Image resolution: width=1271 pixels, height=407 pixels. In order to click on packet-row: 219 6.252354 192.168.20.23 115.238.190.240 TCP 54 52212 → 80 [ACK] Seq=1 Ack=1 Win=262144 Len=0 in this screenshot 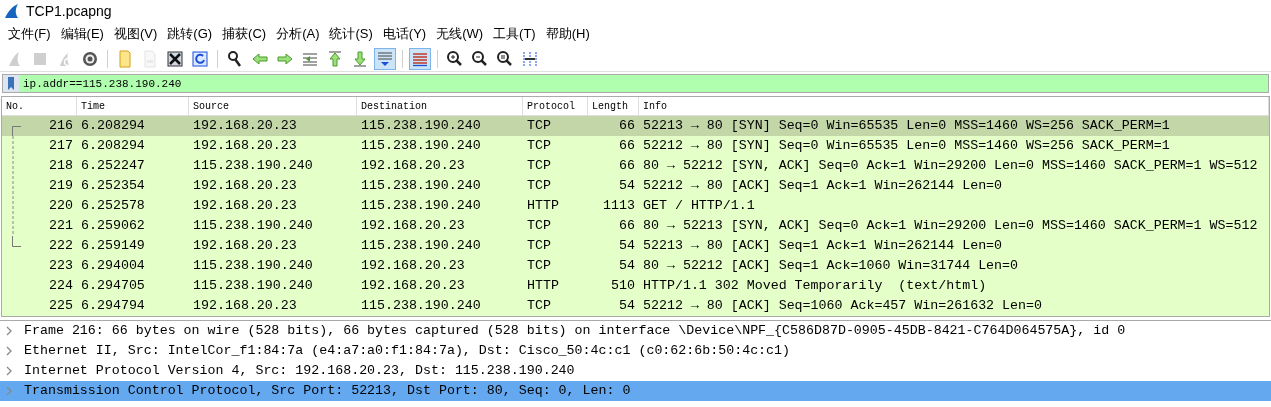, I will do `click(635, 186)`.